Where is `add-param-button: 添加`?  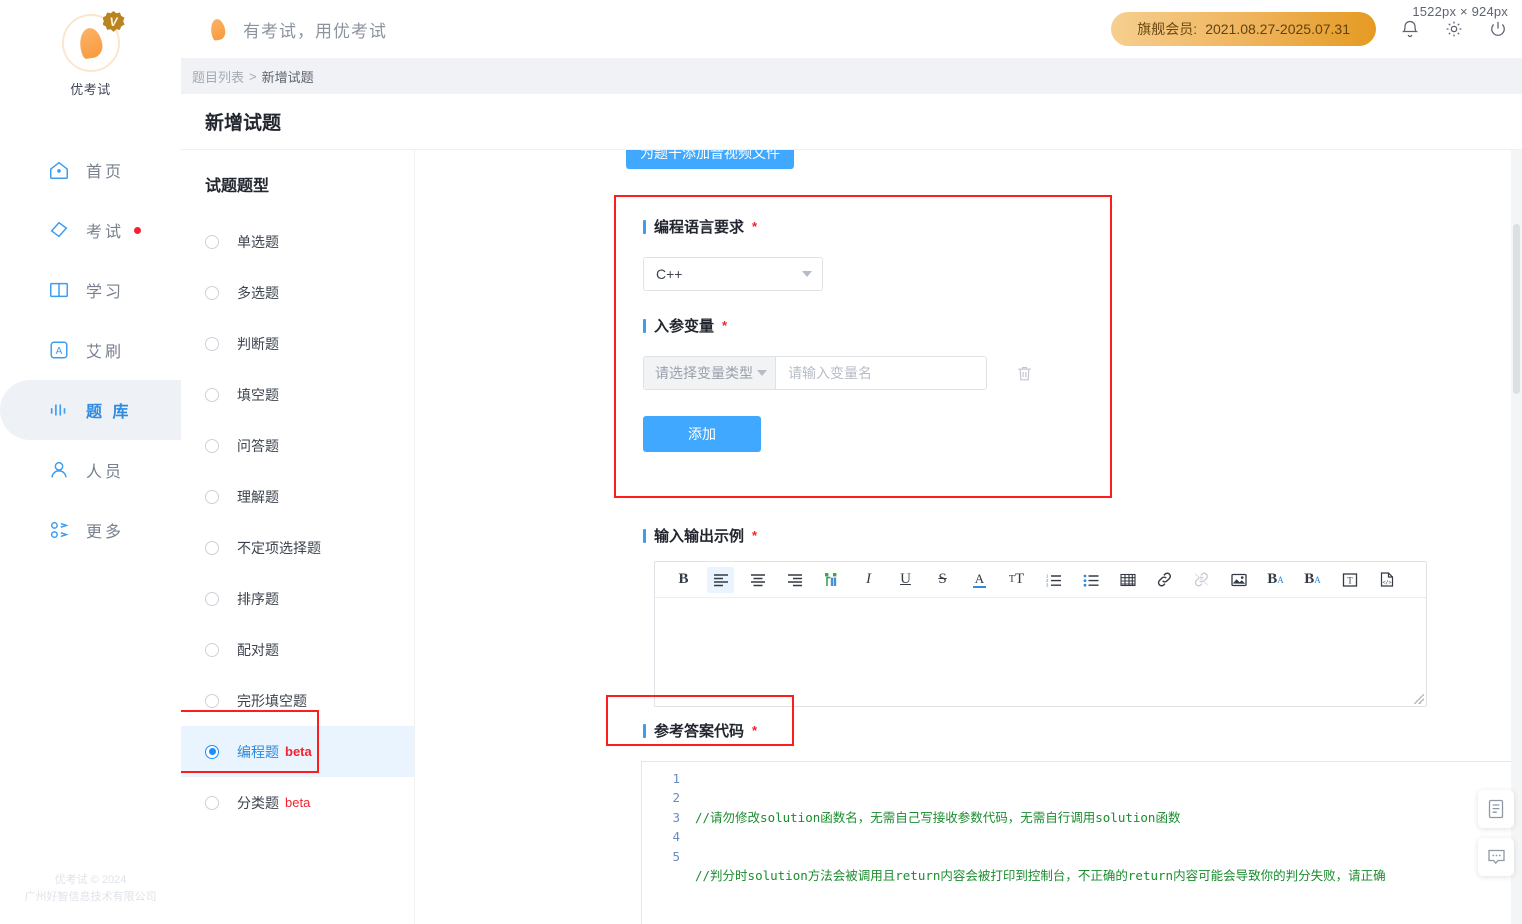 add-param-button: 添加 is located at coordinates (702, 434).